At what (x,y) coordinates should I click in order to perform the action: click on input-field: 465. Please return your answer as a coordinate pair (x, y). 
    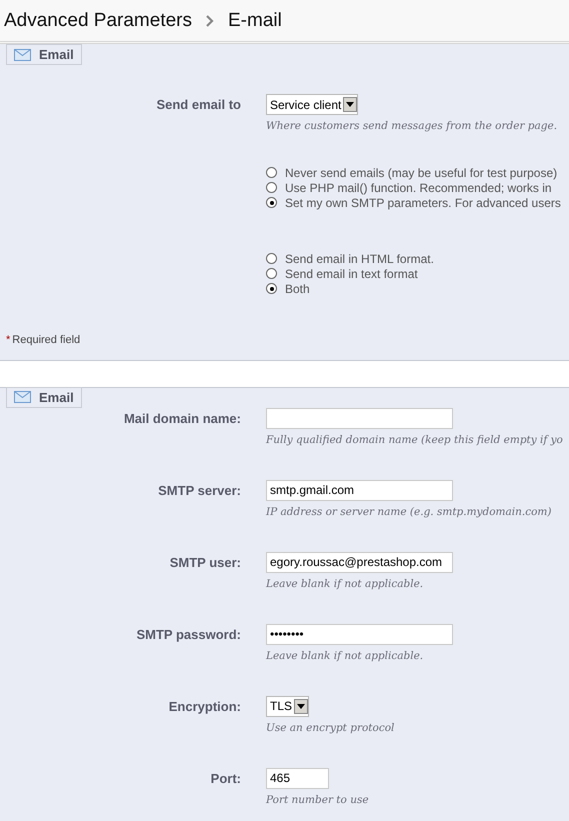
    Looking at the image, I should click on (297, 778).